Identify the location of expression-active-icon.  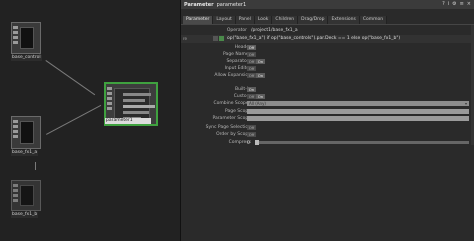
(221, 38).